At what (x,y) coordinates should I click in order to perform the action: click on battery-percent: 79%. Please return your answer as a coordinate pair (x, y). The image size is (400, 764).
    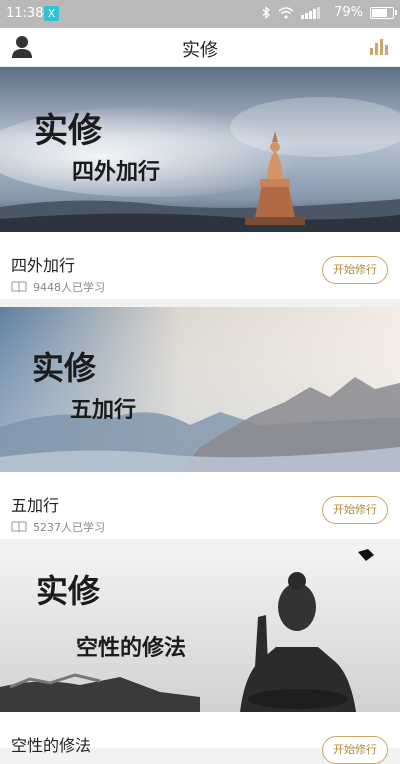
    Looking at the image, I should click on (348, 12).